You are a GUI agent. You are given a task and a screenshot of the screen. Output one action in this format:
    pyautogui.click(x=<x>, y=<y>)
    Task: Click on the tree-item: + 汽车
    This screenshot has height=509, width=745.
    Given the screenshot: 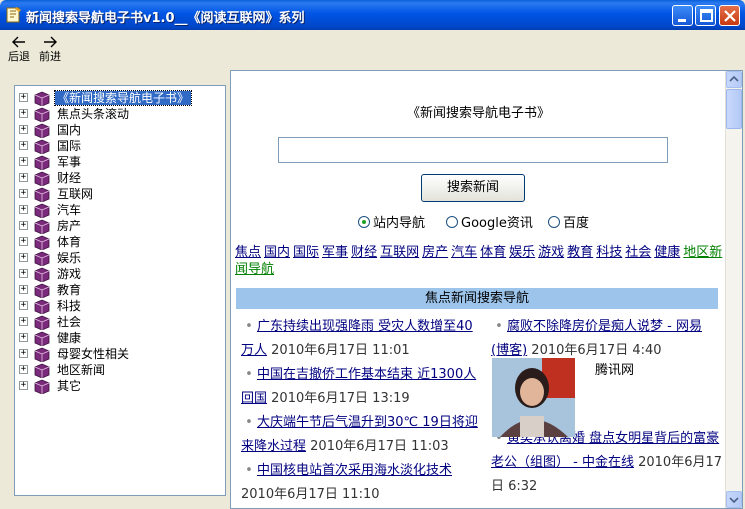 What is the action you would take?
    pyautogui.click(x=119, y=210)
    